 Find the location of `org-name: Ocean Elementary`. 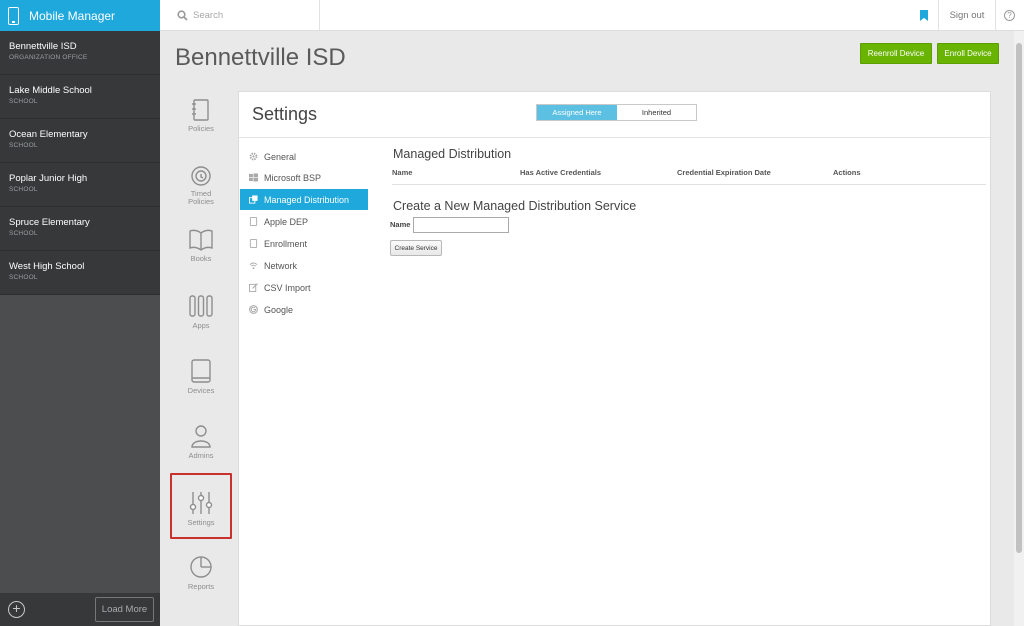

org-name: Ocean Elementary is located at coordinates (48, 134).